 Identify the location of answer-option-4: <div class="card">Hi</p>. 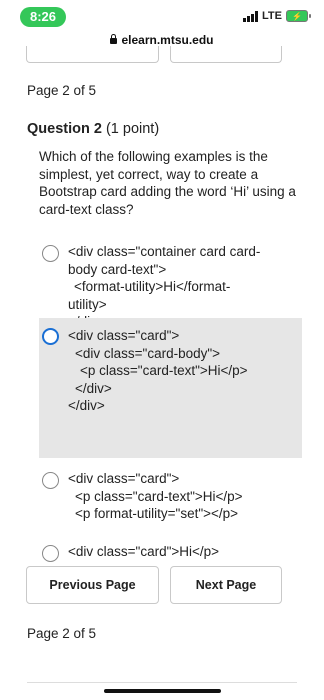
(170, 554).